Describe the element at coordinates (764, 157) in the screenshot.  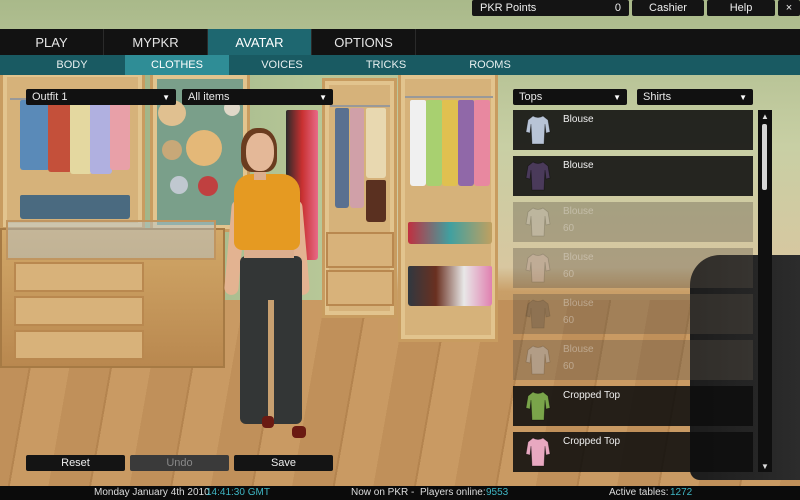
I see `scrollbar-thumb` at that location.